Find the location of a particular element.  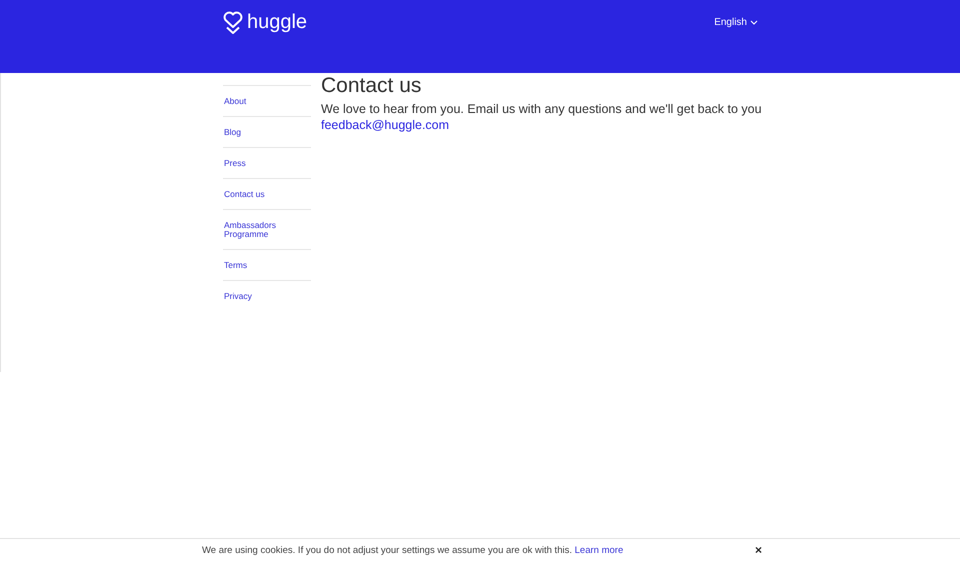

chevron-down-icon is located at coordinates (754, 22).